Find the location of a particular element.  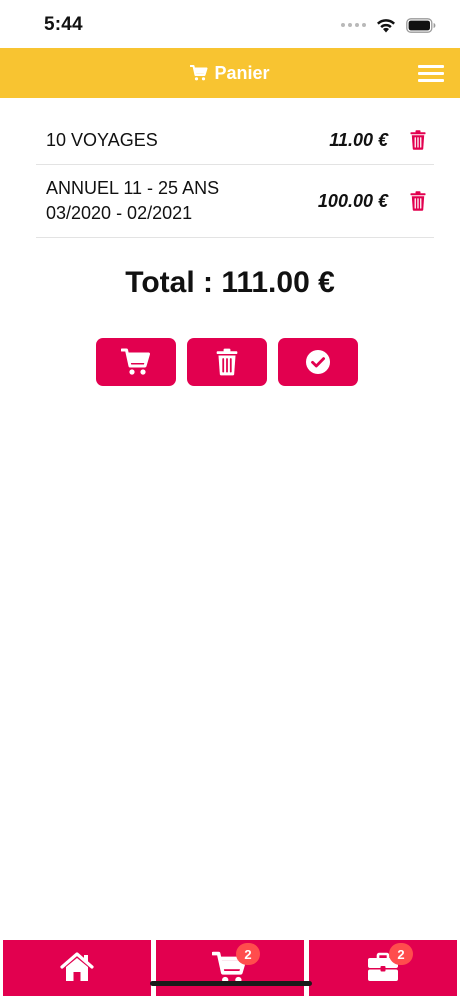

cart-badge: 2 is located at coordinates (248, 954).